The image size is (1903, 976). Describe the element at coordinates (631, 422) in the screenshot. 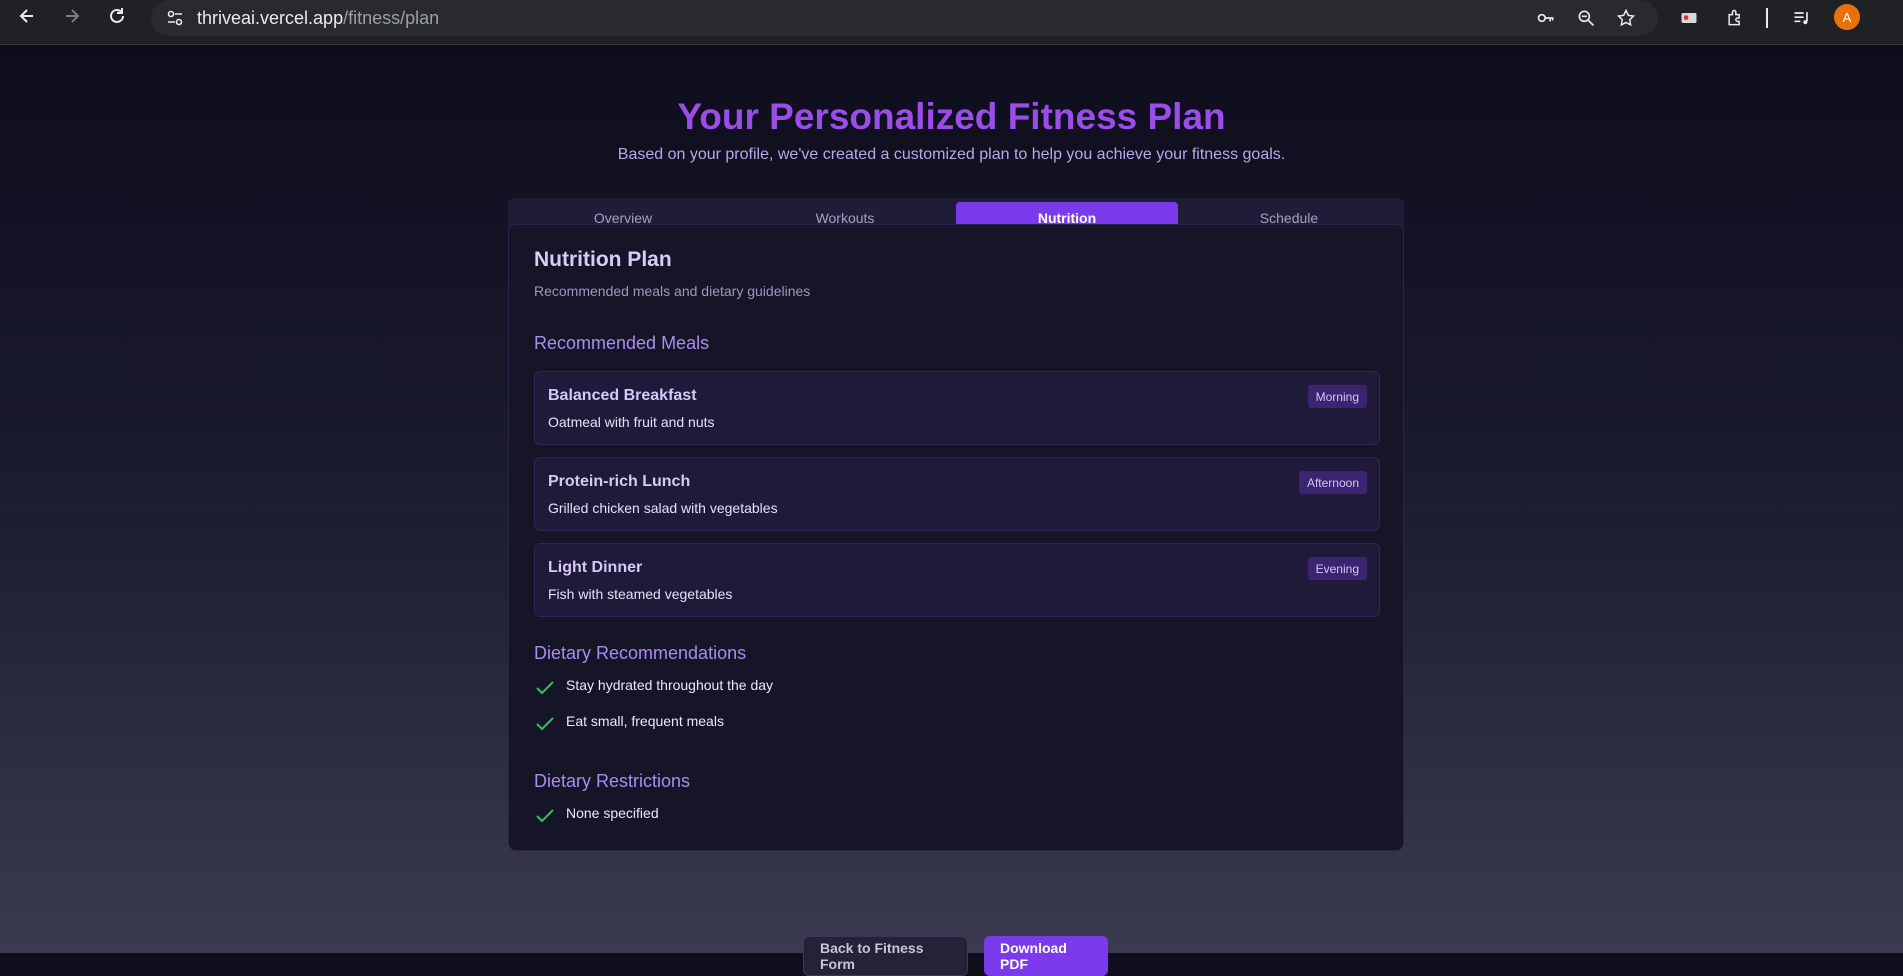

I see `meal-description: Oatmeal with fruit and nuts` at that location.